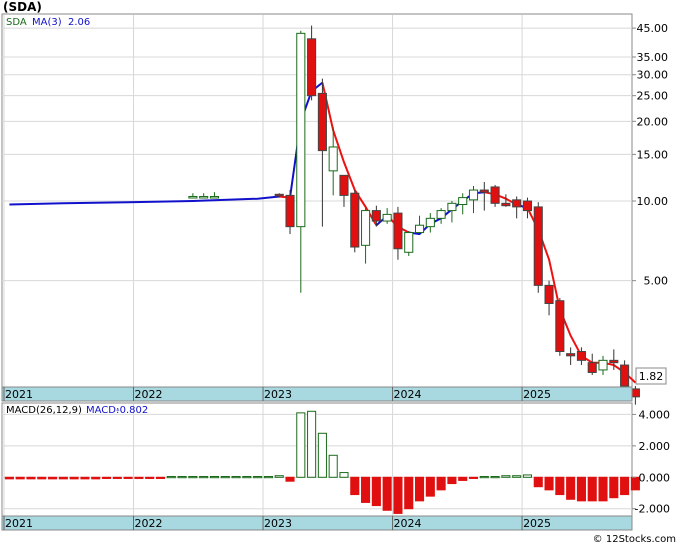 The width and height of the screenshot is (680, 546). What do you see at coordinates (149, 523) in the screenshot?
I see `macd-x-tick-label: 2022` at bounding box center [149, 523].